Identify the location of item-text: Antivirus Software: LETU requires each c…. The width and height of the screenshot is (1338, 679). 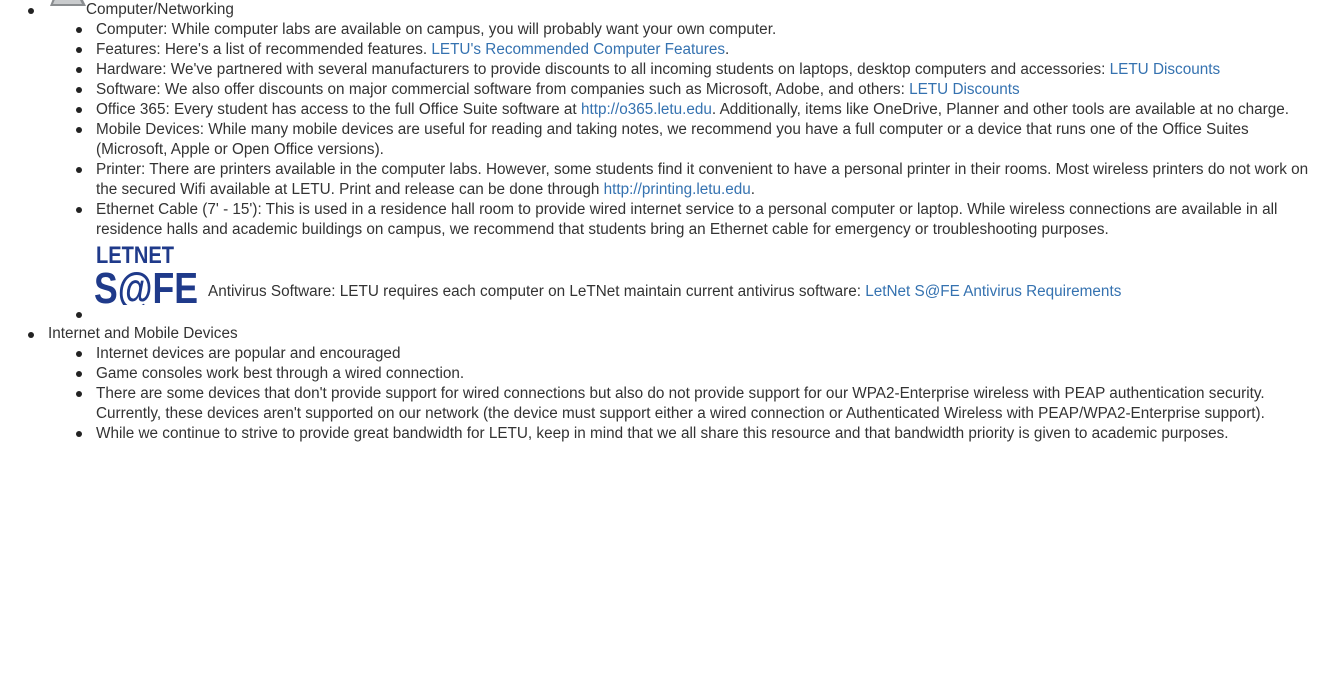
(537, 291).